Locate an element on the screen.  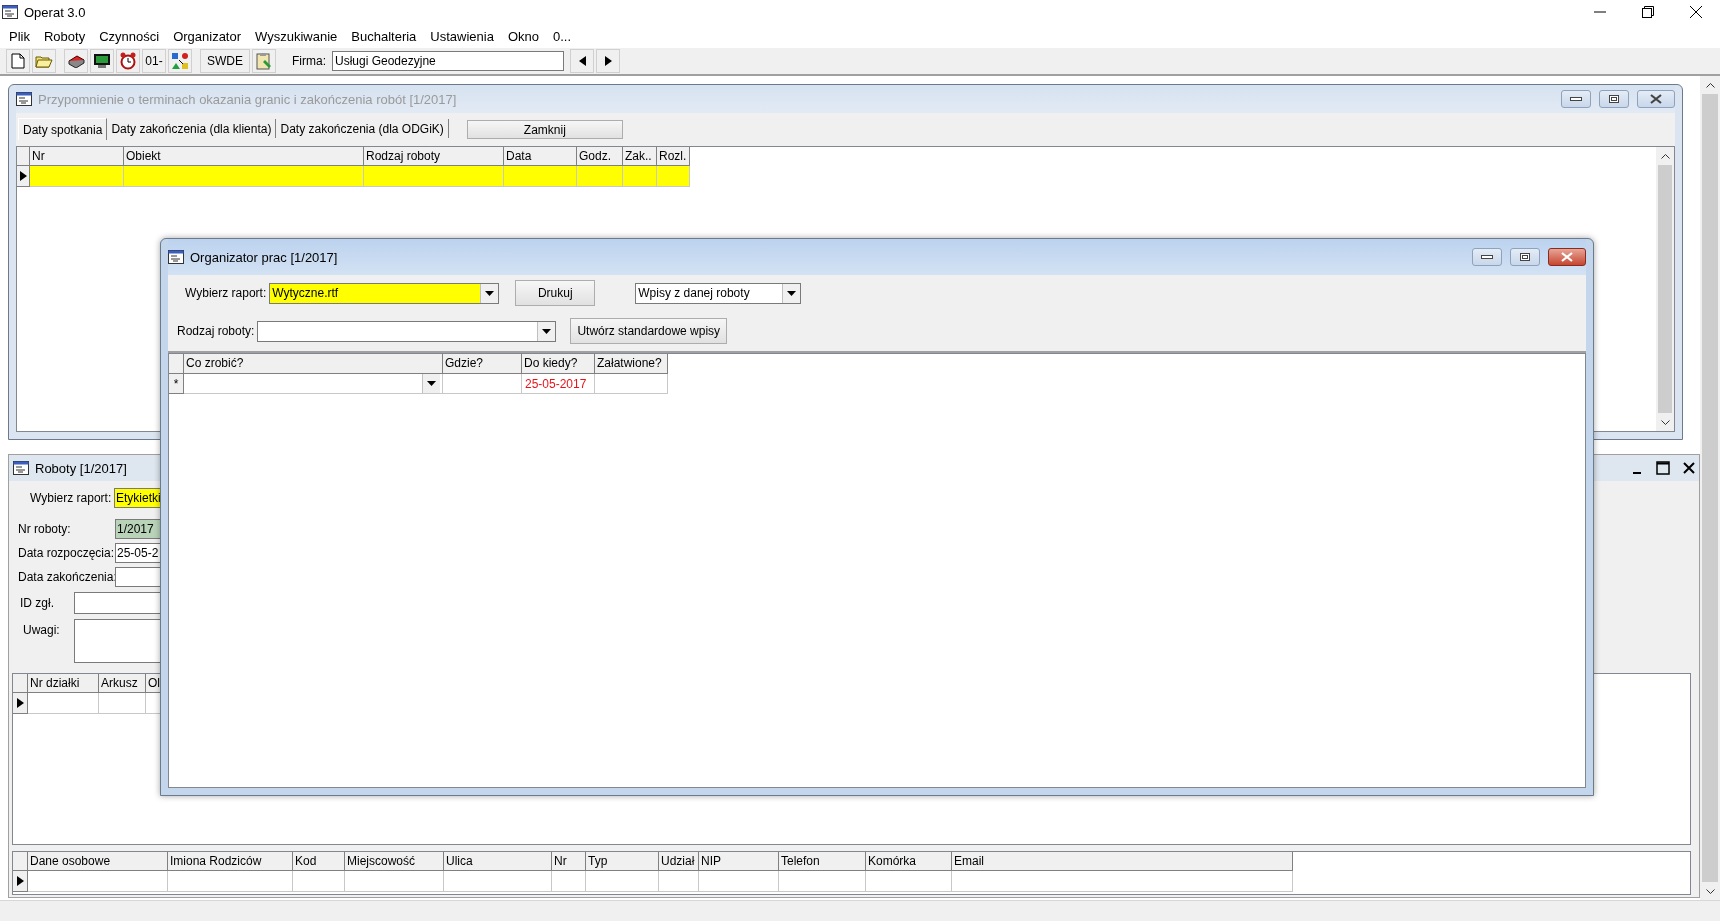
shapes-button is located at coordinates (180, 61).